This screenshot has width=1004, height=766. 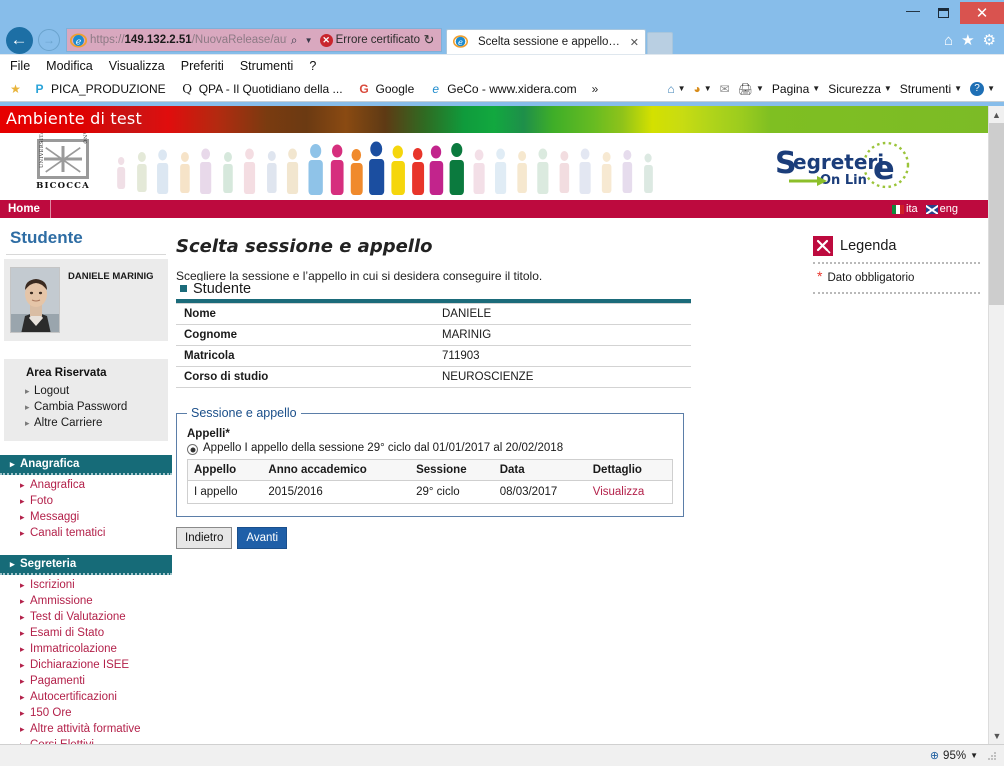 I want to click on favorites-overflow-icon: », so click(x=595, y=89).